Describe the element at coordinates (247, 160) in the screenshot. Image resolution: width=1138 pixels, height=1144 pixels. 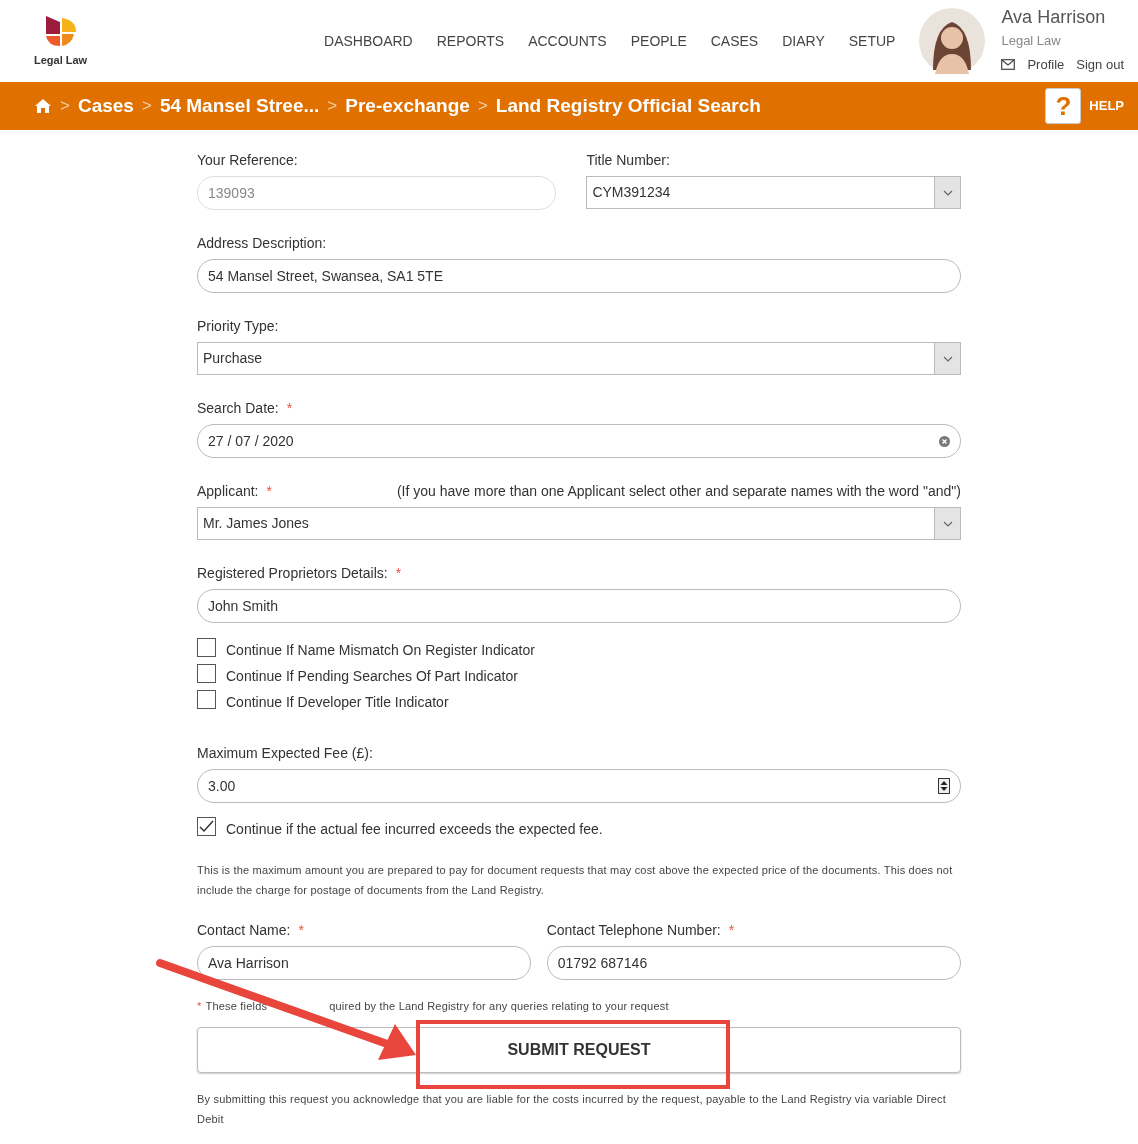
I see `field-label: Your Reference:` at that location.